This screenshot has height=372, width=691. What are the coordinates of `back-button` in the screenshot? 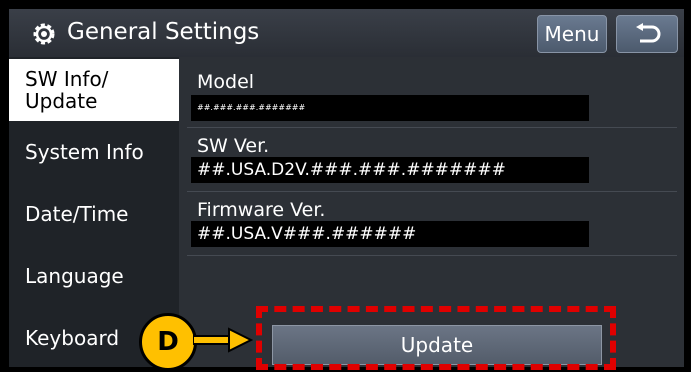 It's located at (647, 34).